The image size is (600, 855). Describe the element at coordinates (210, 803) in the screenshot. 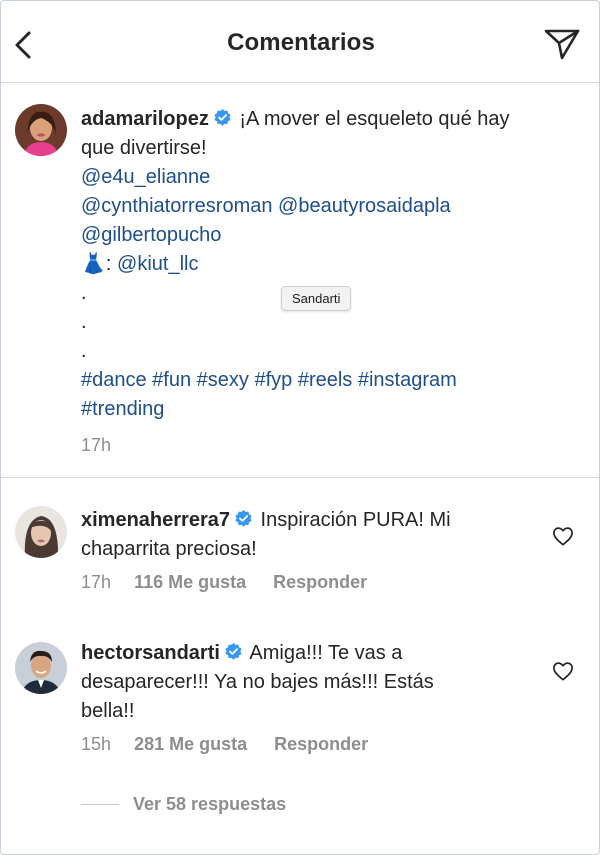

I see `view-replies-label: Ver 58 respuestas` at that location.